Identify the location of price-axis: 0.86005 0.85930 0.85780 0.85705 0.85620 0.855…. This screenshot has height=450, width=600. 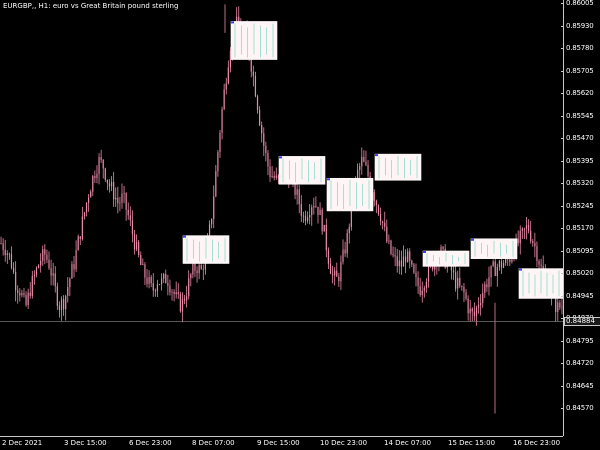
(580, 218).